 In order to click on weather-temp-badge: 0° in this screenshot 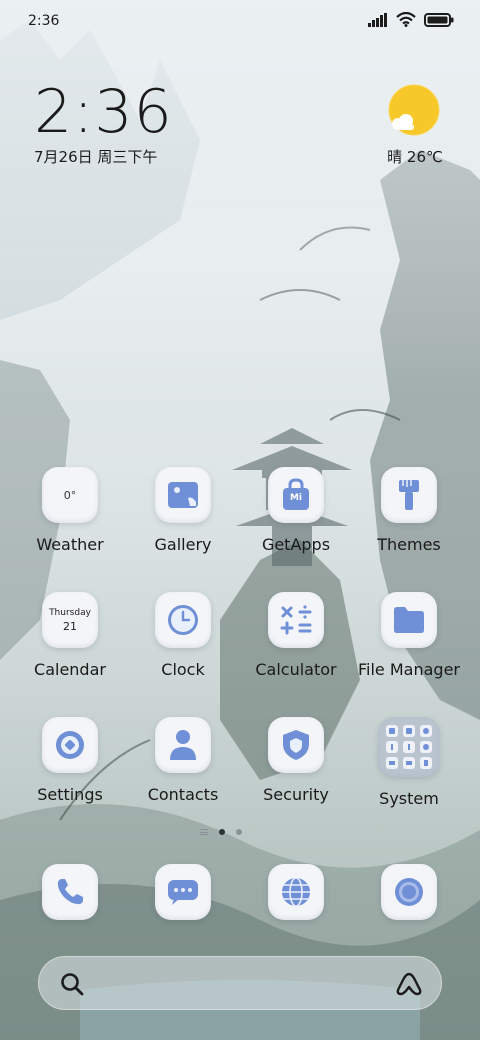, I will do `click(70, 495)`.